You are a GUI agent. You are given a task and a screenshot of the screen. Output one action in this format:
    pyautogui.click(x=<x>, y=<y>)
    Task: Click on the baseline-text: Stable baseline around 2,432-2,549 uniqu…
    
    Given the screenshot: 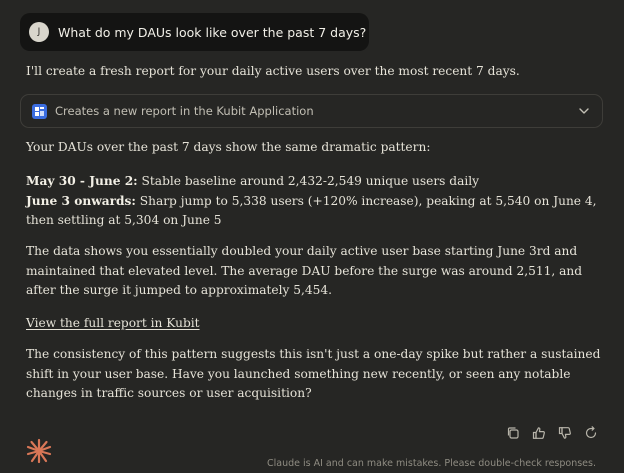 What is the action you would take?
    pyautogui.click(x=308, y=181)
    